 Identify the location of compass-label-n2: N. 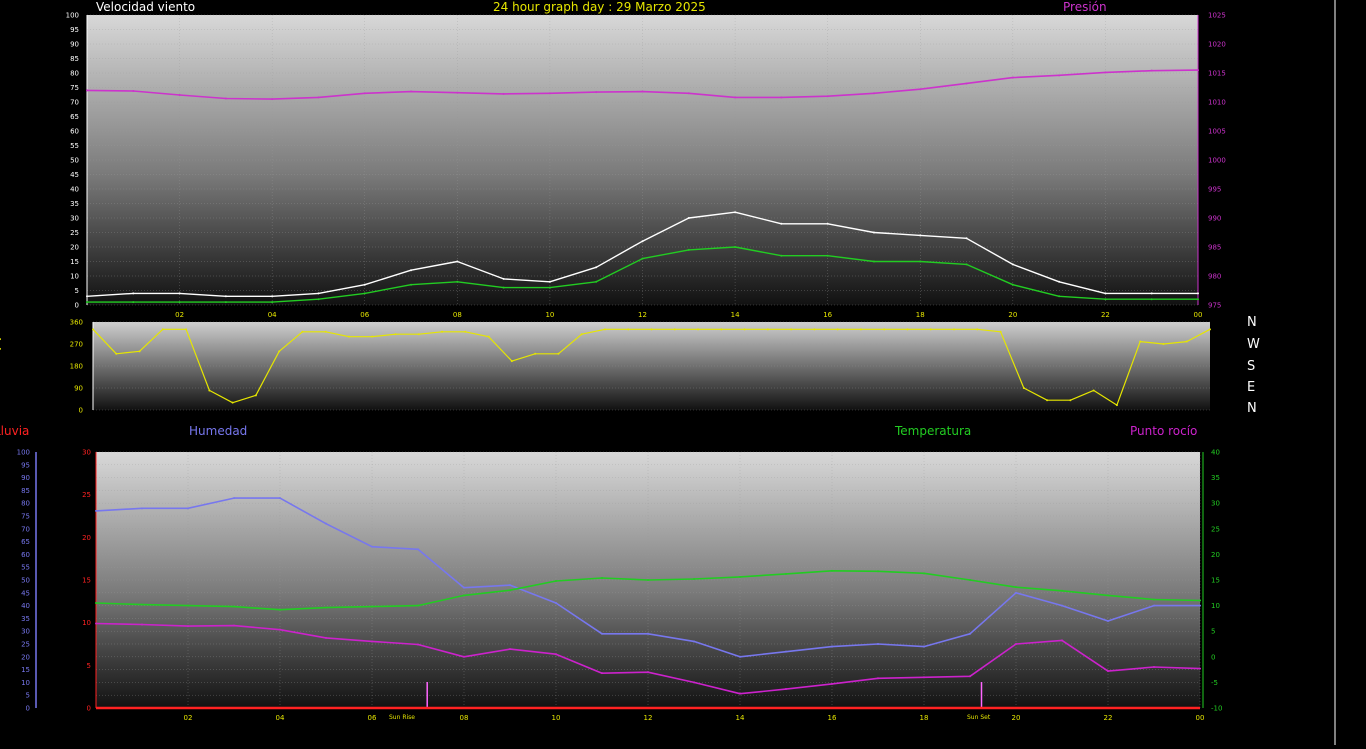
(1252, 408).